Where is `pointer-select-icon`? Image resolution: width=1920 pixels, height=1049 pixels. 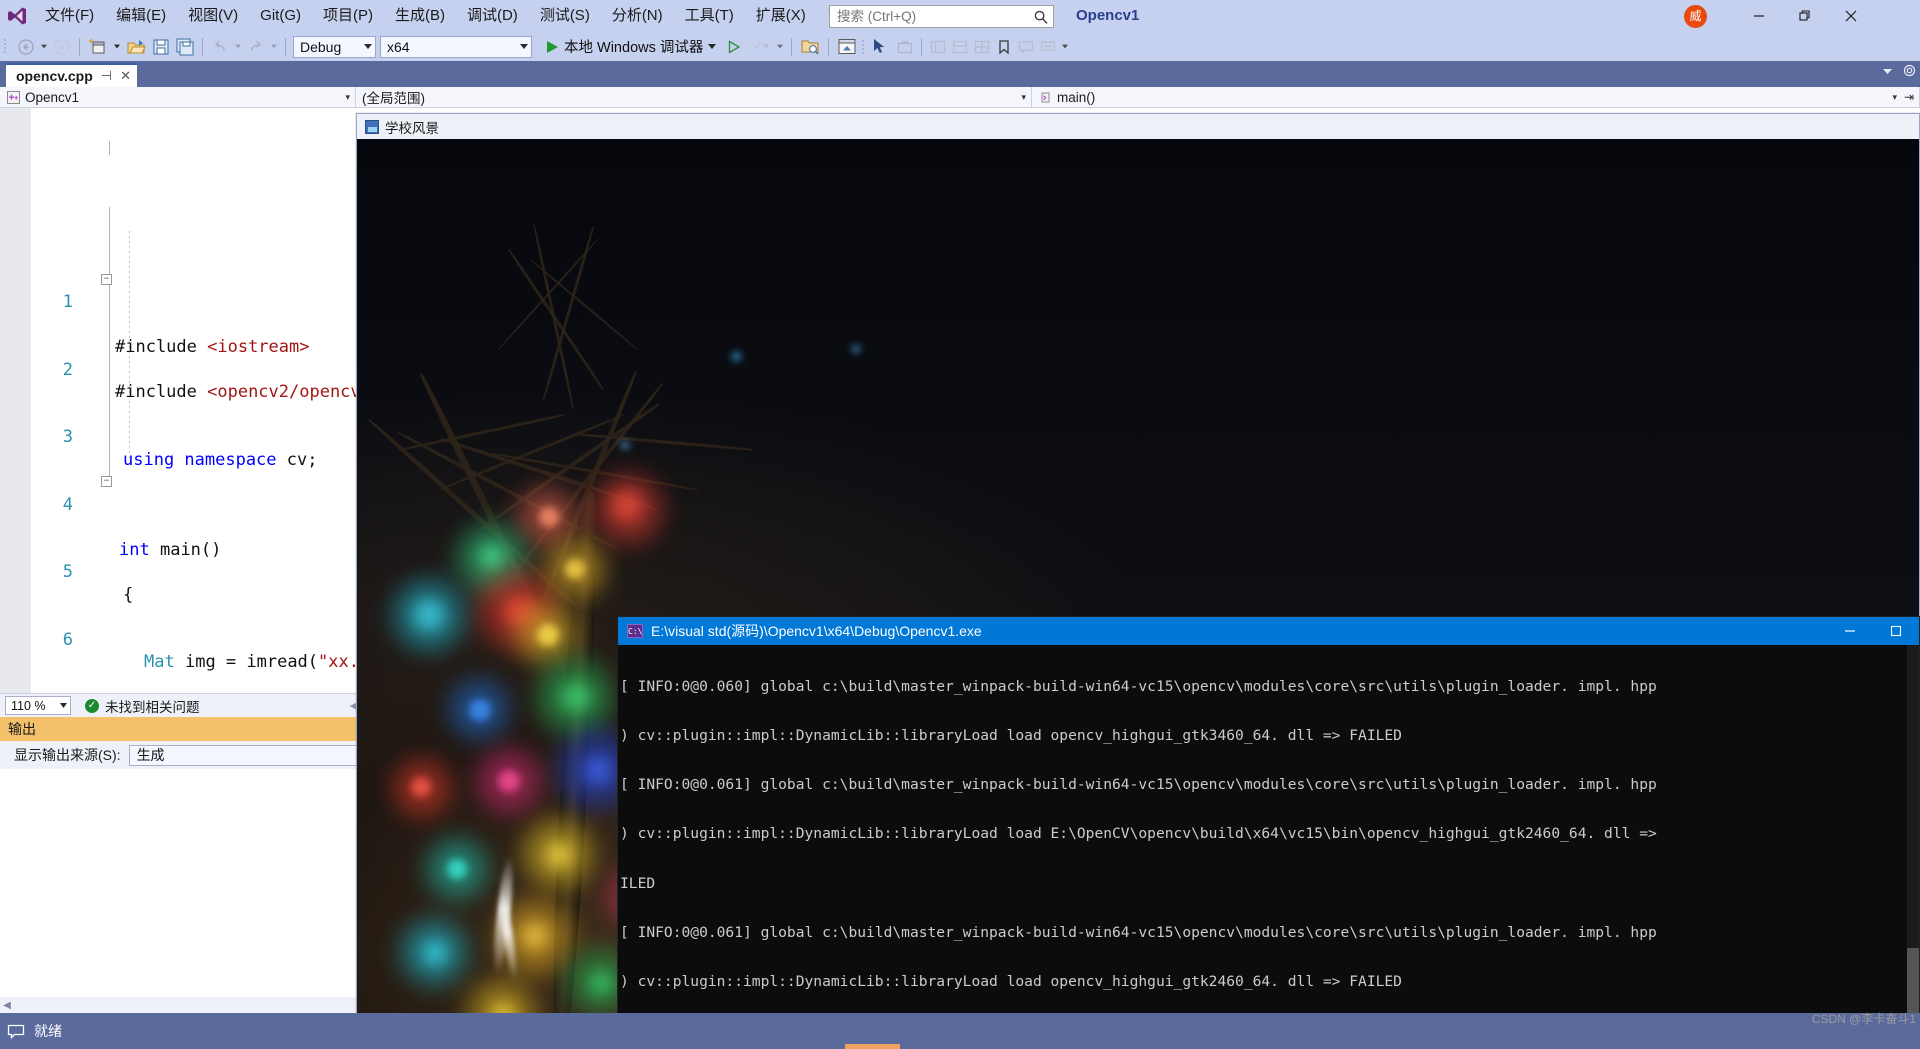 pointer-select-icon is located at coordinates (881, 46).